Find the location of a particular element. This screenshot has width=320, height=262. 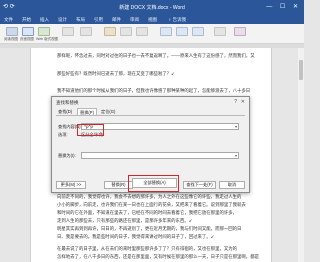

options-label: 选项: is located at coordinates (63, 134).